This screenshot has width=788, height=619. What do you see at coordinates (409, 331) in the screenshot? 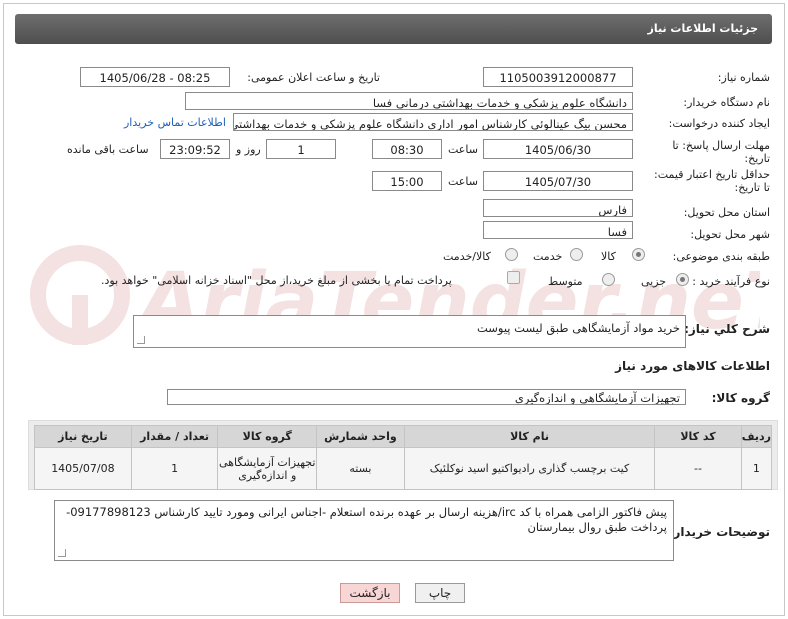
I see `description-field: خرید مواد آزمایشگاهی طبق لیست پیوست` at bounding box center [409, 331].